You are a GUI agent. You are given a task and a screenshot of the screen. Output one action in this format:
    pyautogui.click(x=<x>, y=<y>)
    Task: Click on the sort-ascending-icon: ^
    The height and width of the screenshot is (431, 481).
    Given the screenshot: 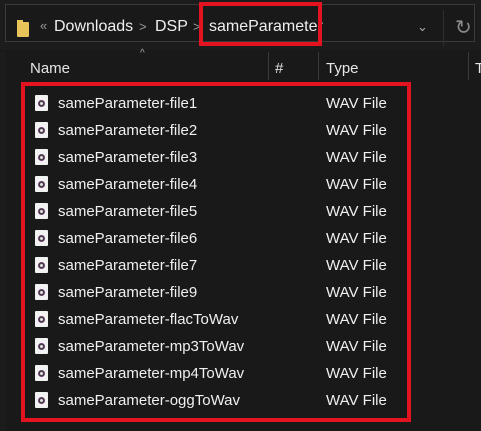 What is the action you would take?
    pyautogui.click(x=142, y=53)
    